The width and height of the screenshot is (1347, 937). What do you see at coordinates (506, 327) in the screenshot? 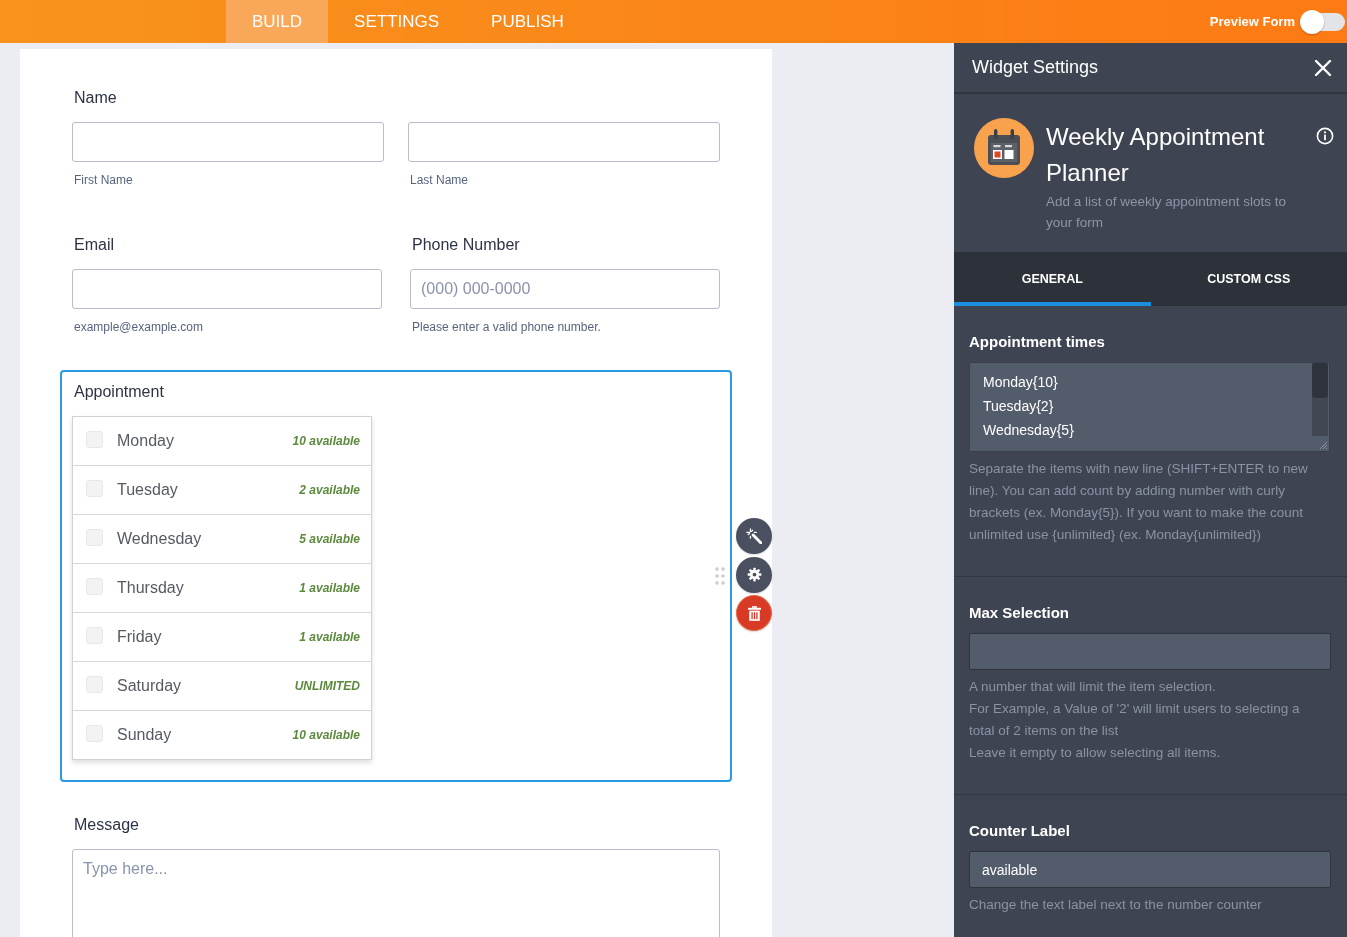
I see `field-hint: Please enter a valid phone number.` at bounding box center [506, 327].